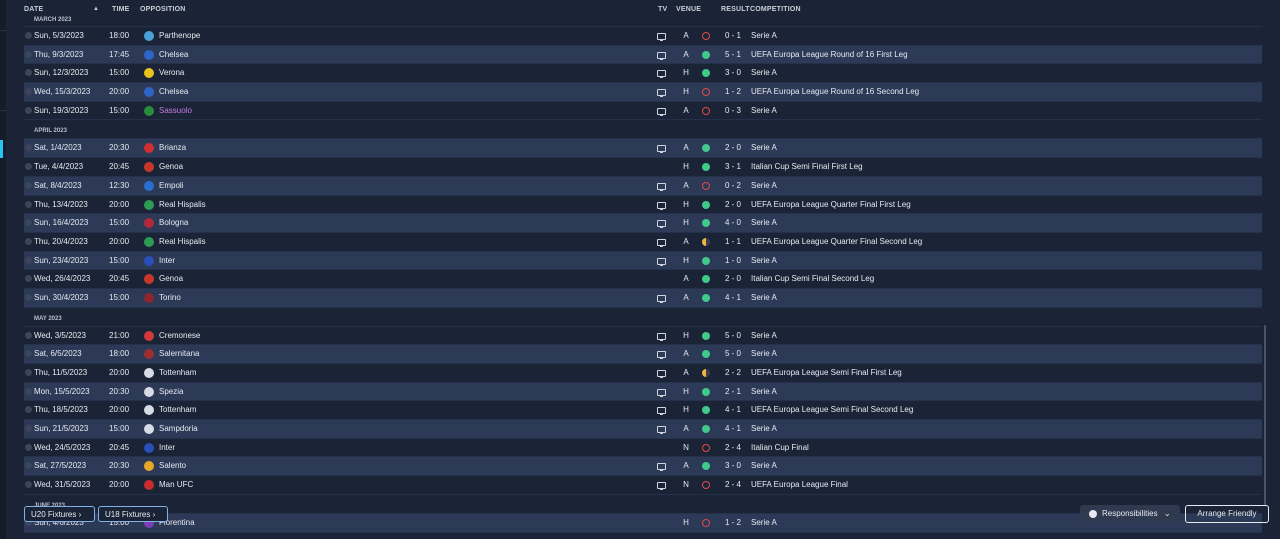 The image size is (1280, 539). Describe the element at coordinates (176, 485) in the screenshot. I see `opposition-link: Man UFC` at that location.